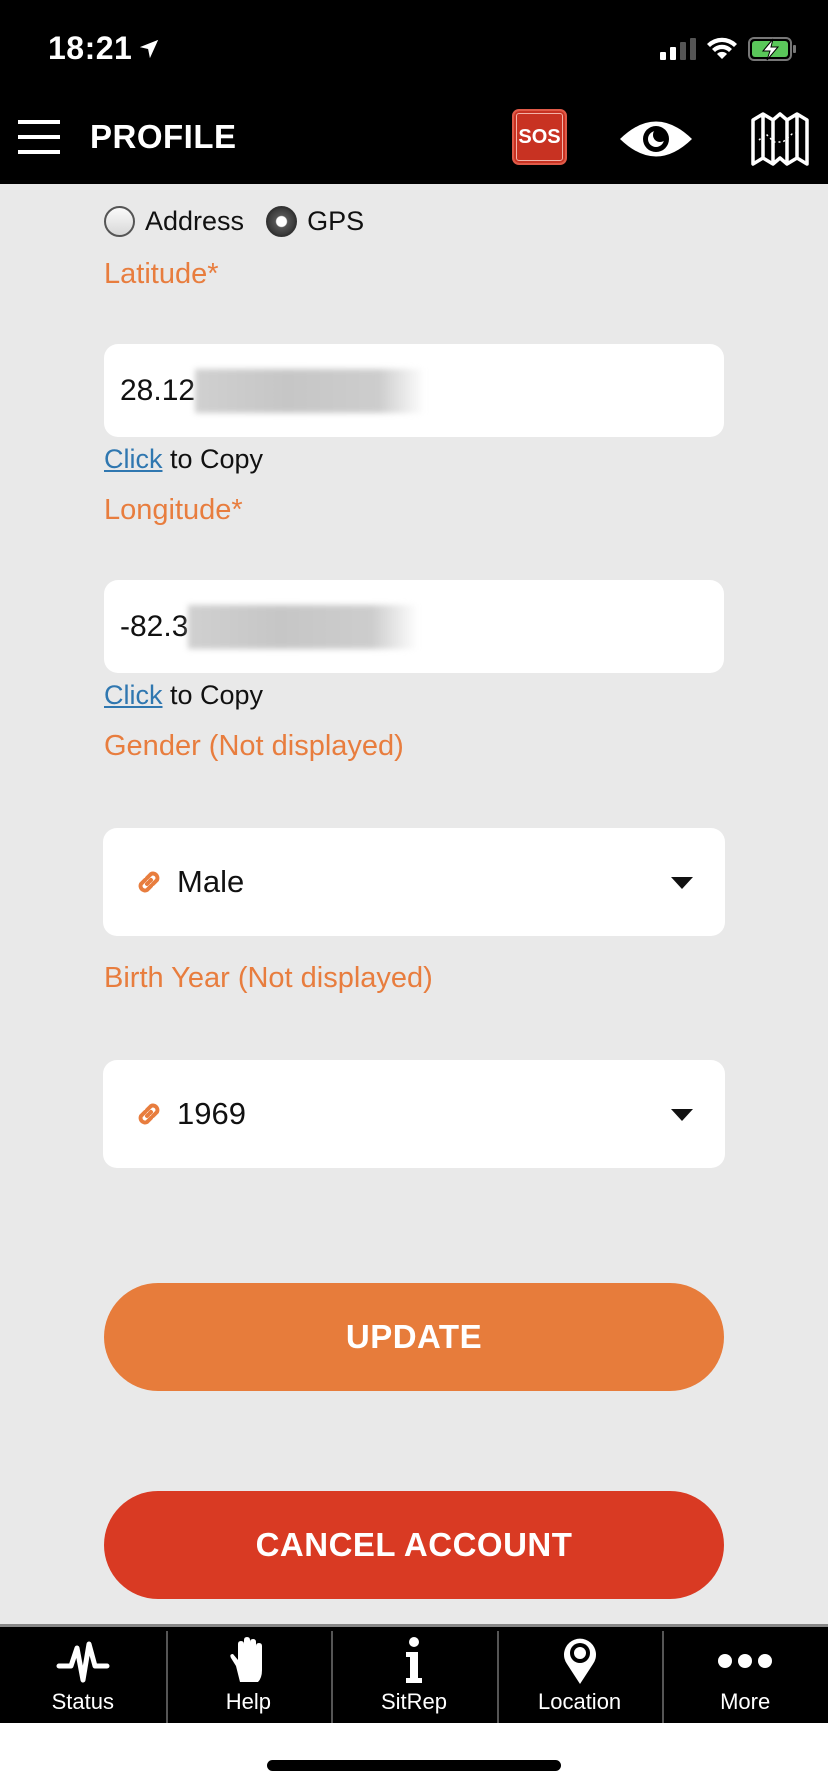 This screenshot has height=1792, width=828. I want to click on tab-label: Location, so click(579, 1701).